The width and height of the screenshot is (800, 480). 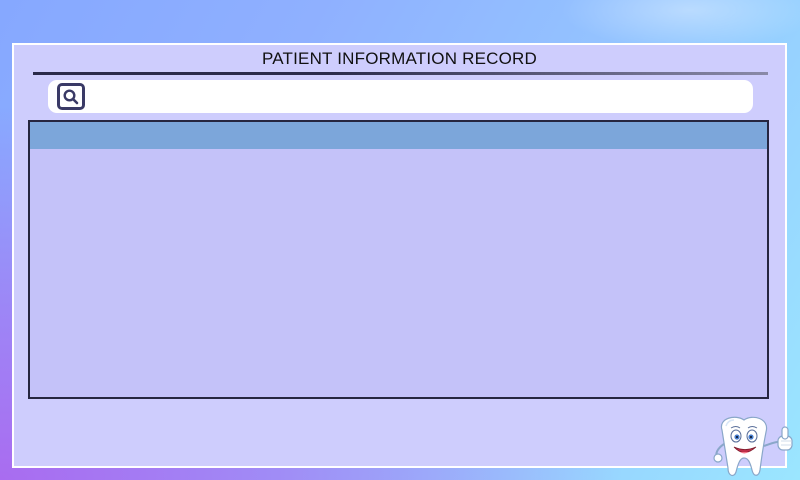 I want to click on search-icon, so click(x=71, y=96).